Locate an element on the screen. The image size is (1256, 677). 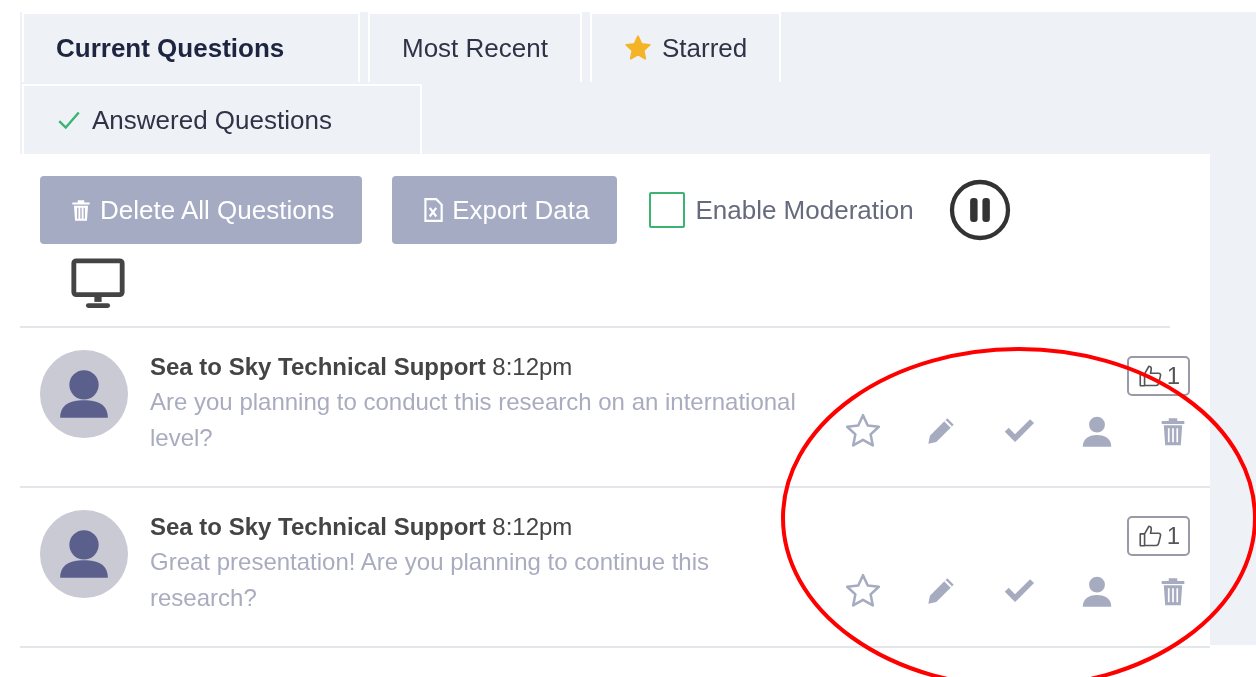
pause-button is located at coordinates (979, 210).